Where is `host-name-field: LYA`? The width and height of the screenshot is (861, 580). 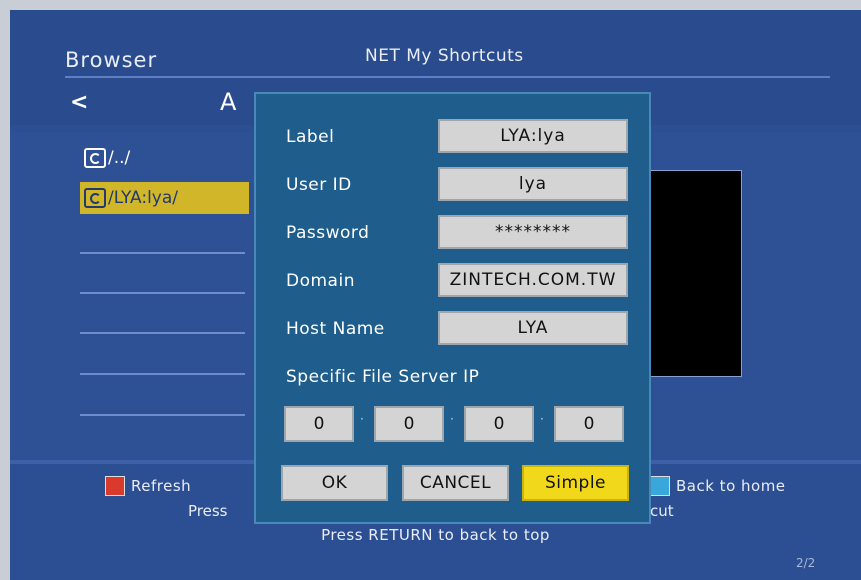
host-name-field: LYA is located at coordinates (533, 328).